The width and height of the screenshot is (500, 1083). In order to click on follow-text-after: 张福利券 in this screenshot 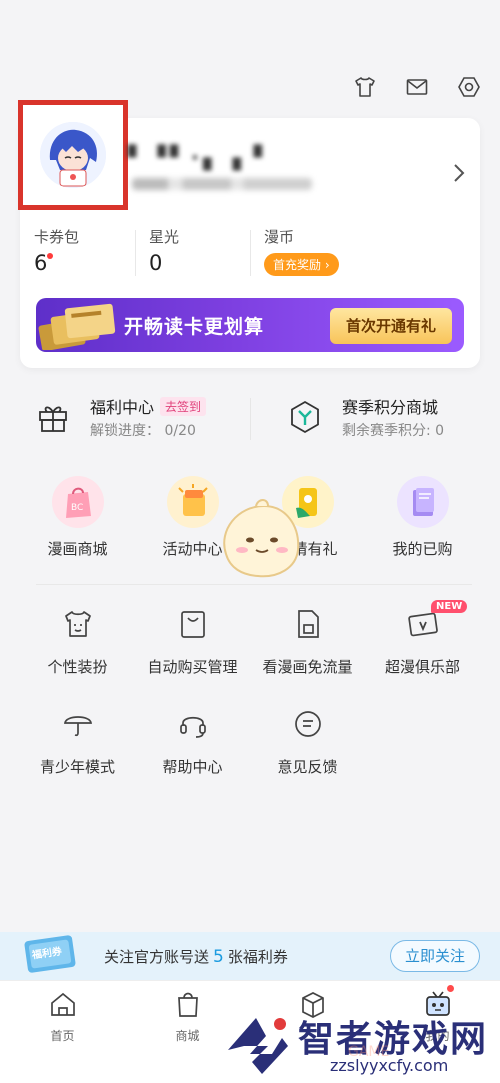, I will do `click(257, 957)`.